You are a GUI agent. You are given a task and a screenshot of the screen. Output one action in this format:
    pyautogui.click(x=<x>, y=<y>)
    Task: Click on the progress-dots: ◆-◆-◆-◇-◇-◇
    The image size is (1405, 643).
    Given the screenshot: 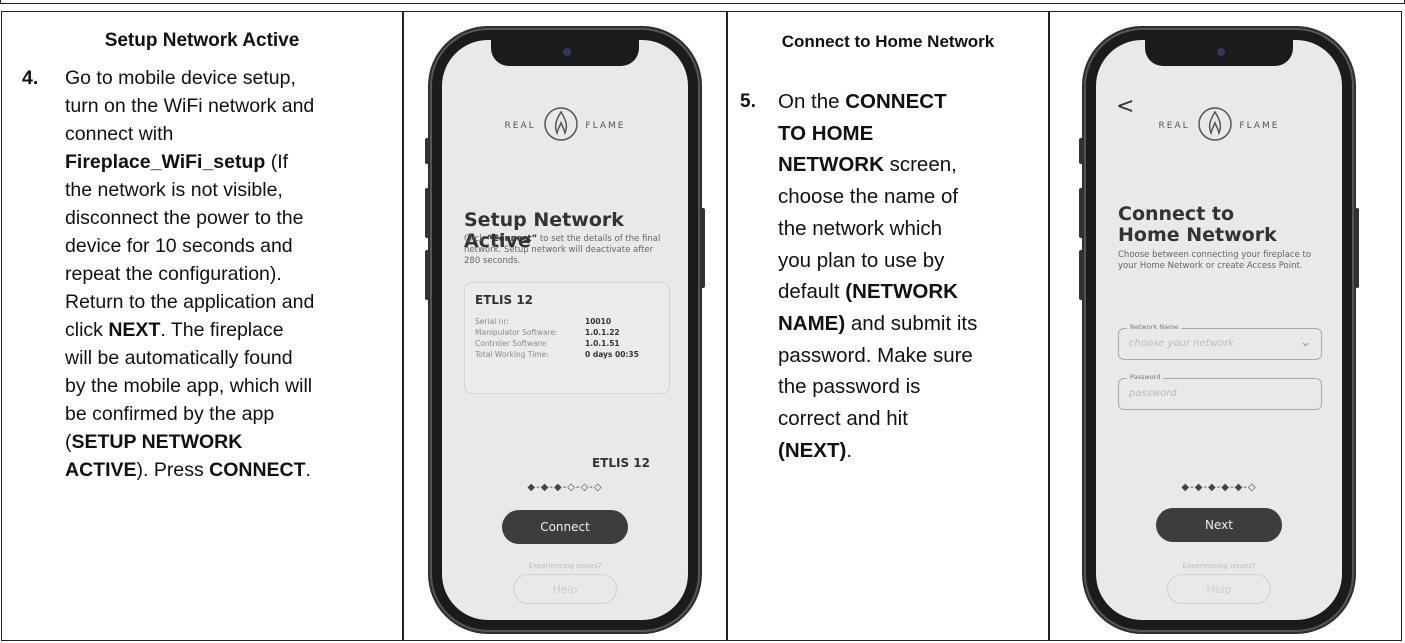 What is the action you would take?
    pyautogui.click(x=565, y=487)
    